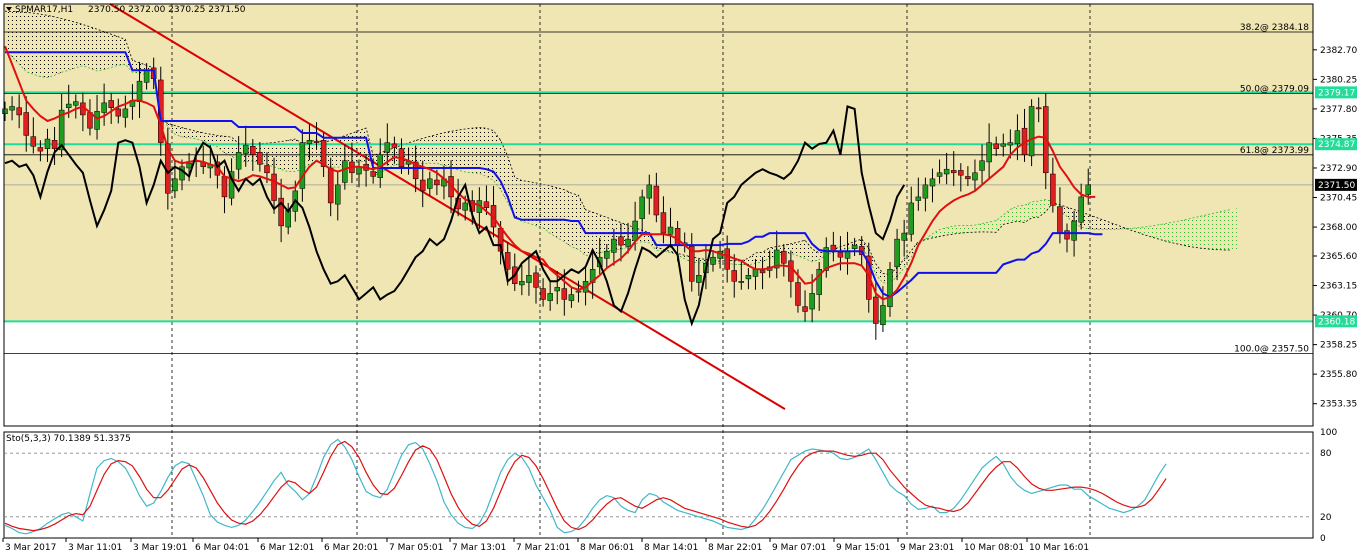  What do you see at coordinates (1338, 375) in the screenshot?
I see `y-tick-label-11: 2355.80` at bounding box center [1338, 375].